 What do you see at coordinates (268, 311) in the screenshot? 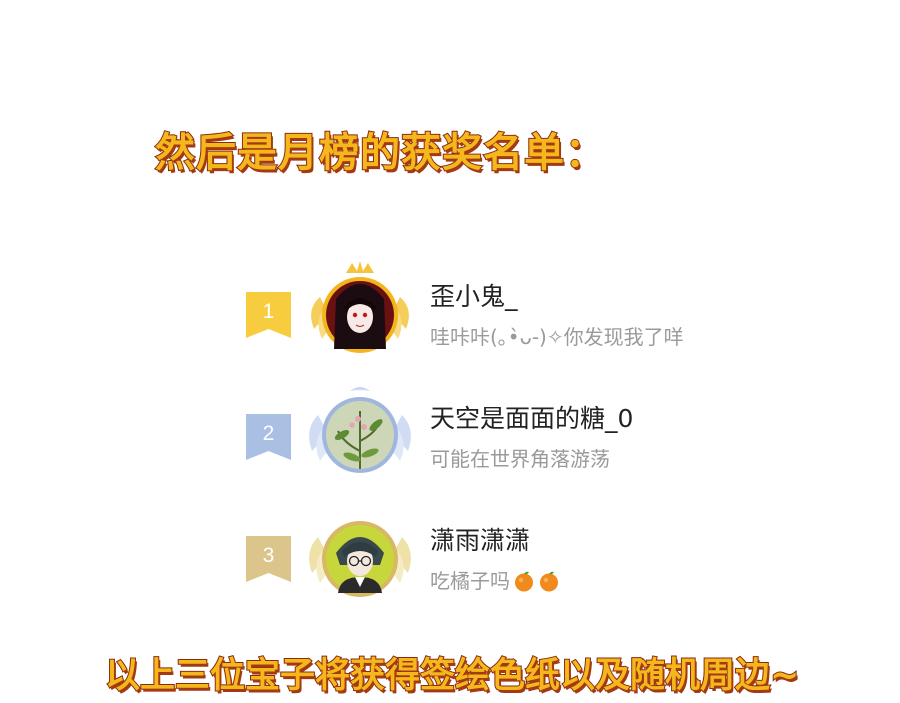
I see `rank-number: 1` at bounding box center [268, 311].